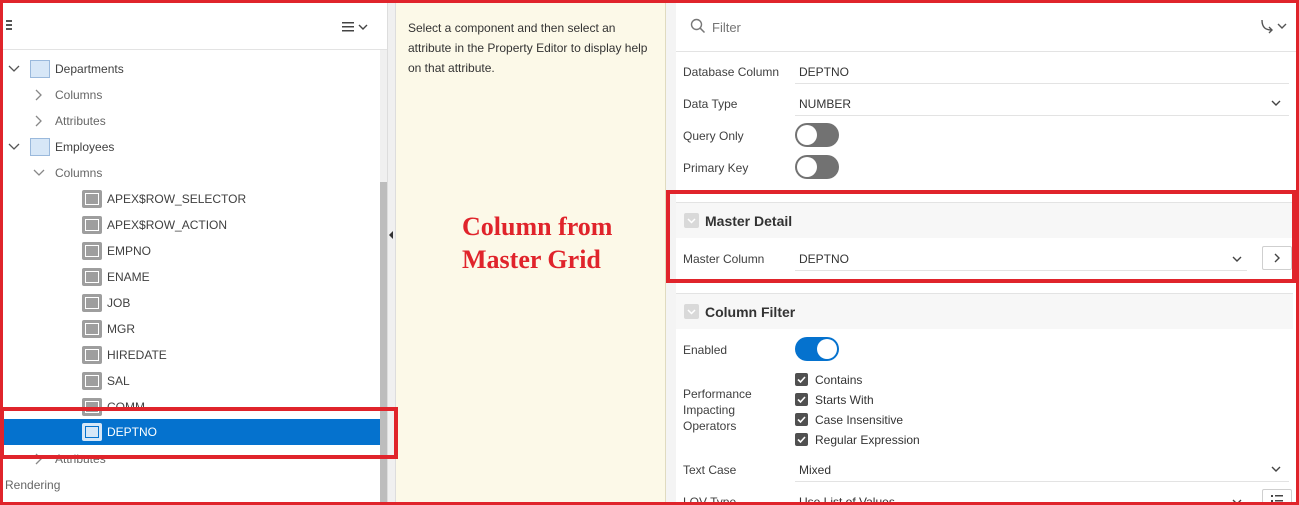 The width and height of the screenshot is (1299, 505). Describe the element at coordinates (190, 329) in the screenshot. I see `tree-node-column: MGR` at that location.